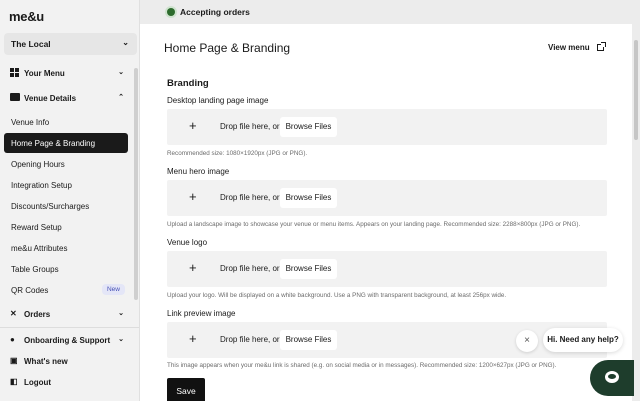 The width and height of the screenshot is (640, 401). I want to click on whats-new-link: ▣ What's new, so click(67, 361).